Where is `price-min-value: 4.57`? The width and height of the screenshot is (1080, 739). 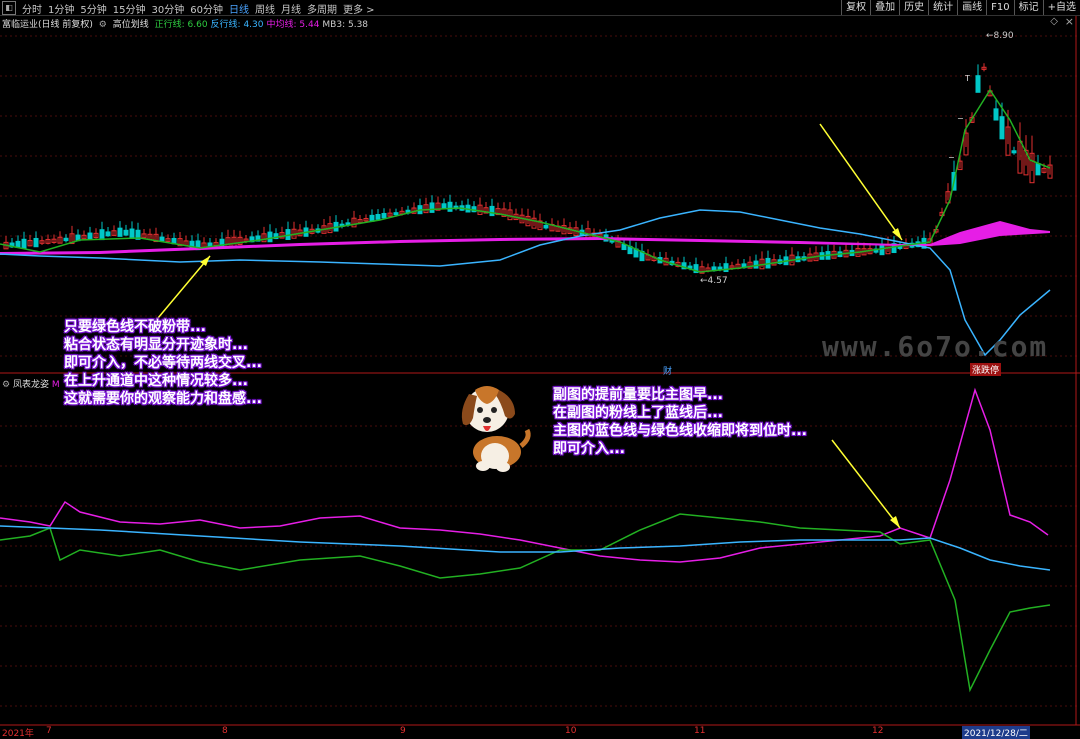
price-min-value: 4.57 is located at coordinates (717, 281).